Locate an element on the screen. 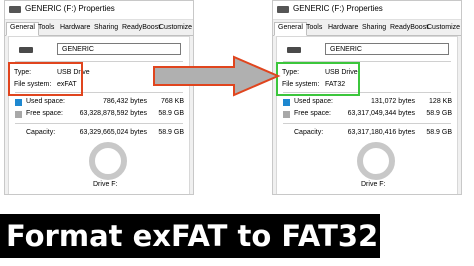 The image size is (474, 266). capacity-bytes: 63,329,665,024 bytes is located at coordinates (113, 132).